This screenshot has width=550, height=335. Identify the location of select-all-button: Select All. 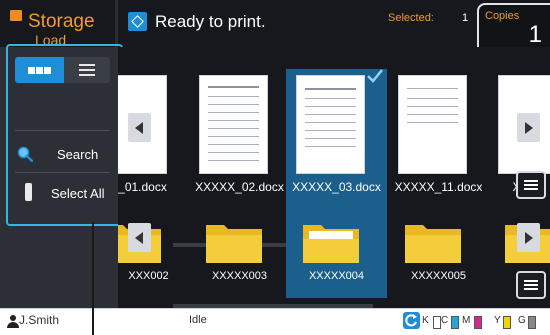
(62, 192).